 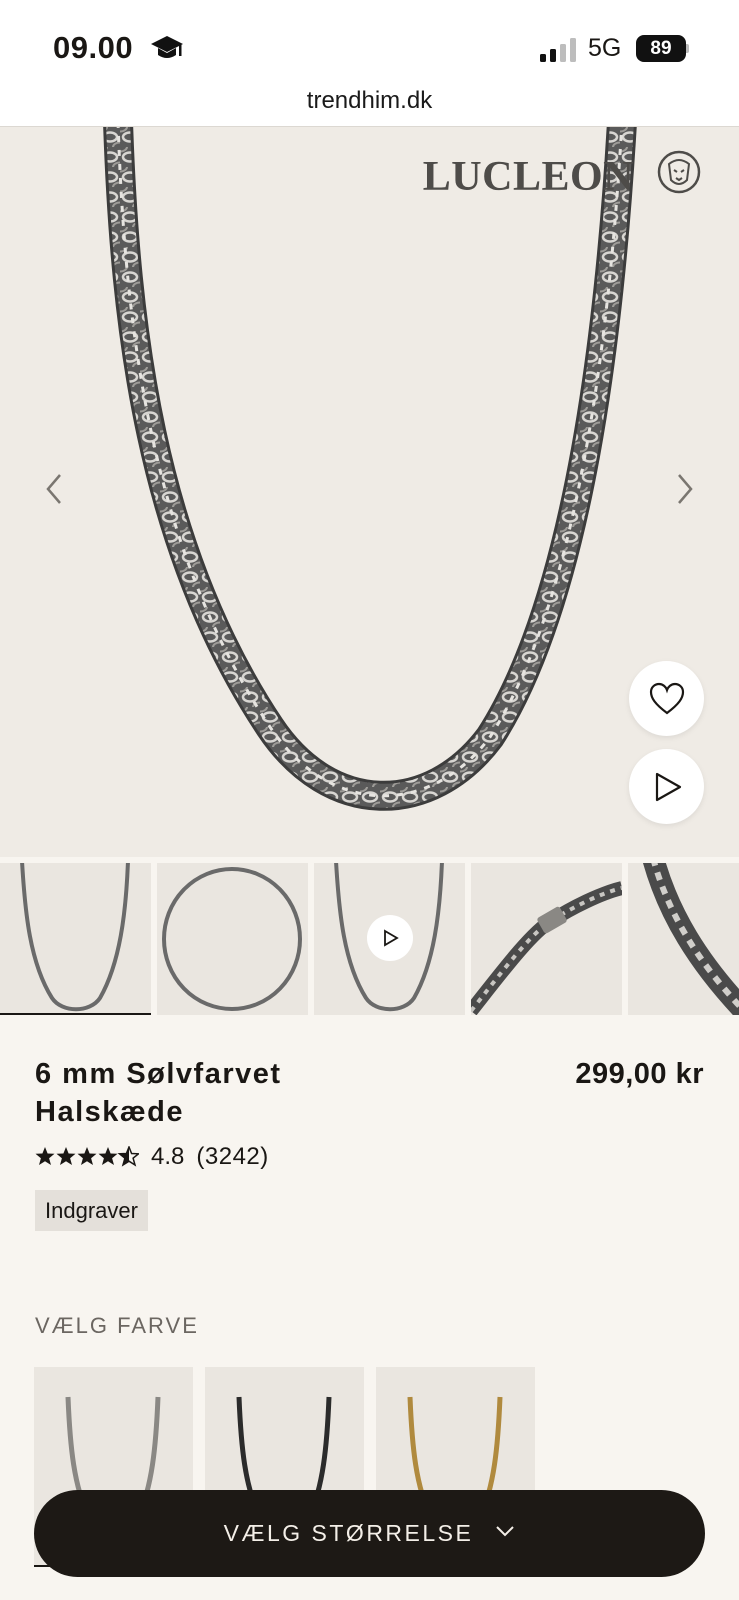 I want to click on battery-level: 89, so click(x=661, y=48).